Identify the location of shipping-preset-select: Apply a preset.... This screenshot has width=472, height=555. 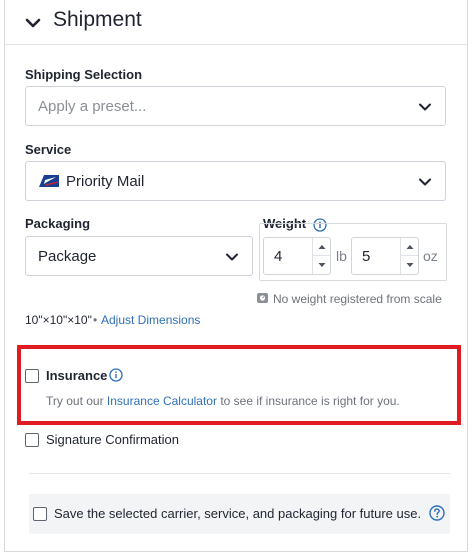
(235, 106).